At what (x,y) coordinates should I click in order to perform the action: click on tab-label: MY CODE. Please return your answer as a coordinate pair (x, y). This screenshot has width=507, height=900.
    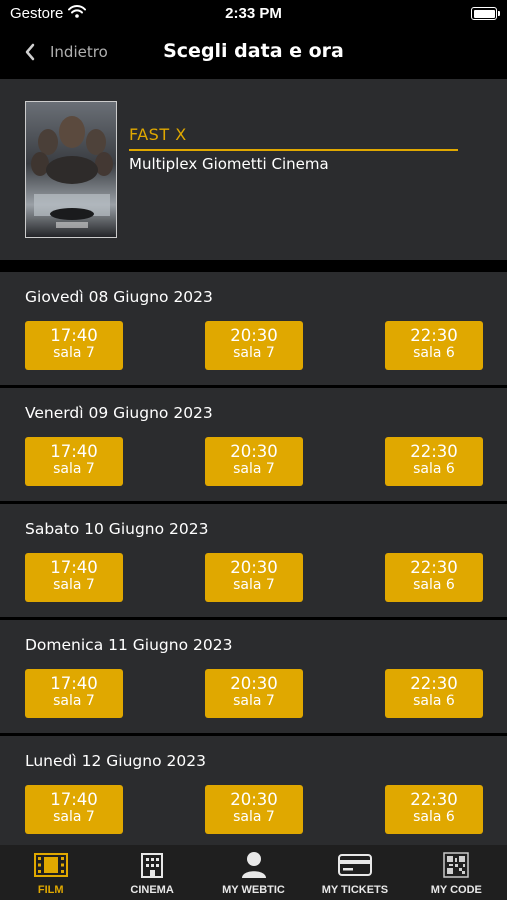
    Looking at the image, I should click on (456, 890).